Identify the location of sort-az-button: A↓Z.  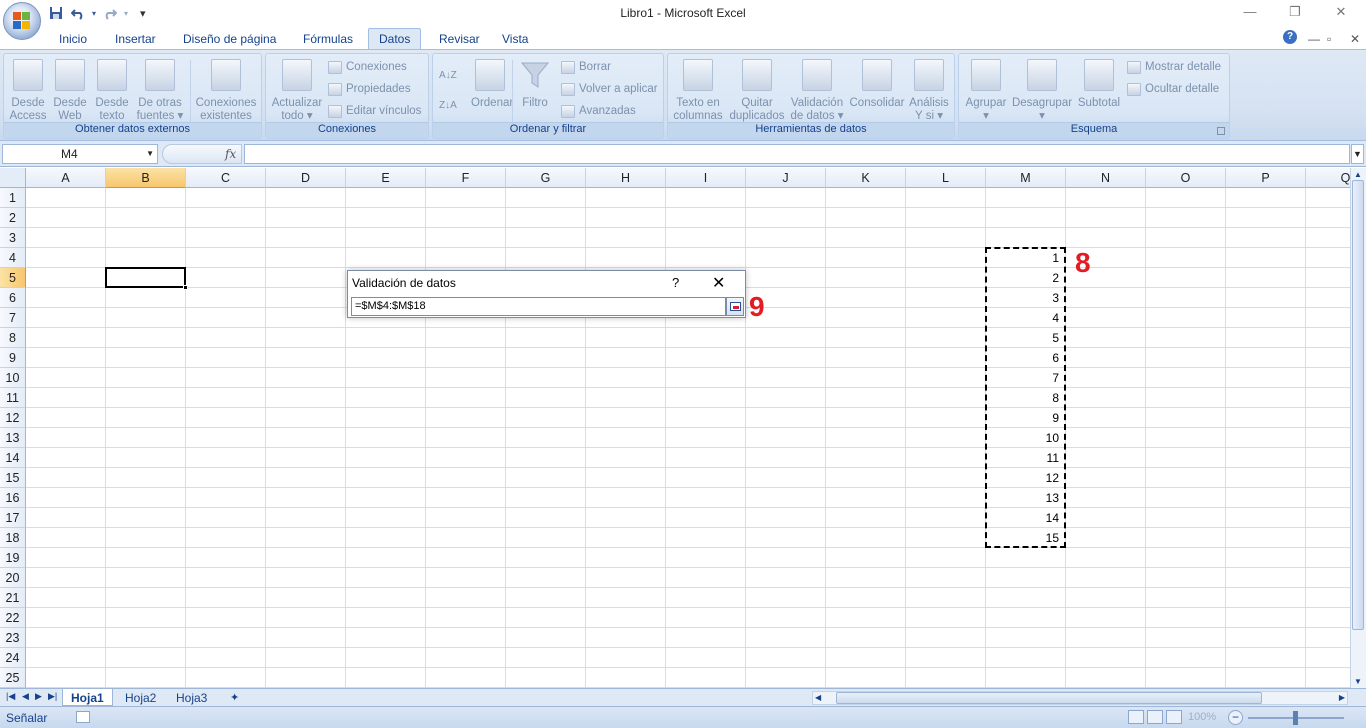
(448, 75).